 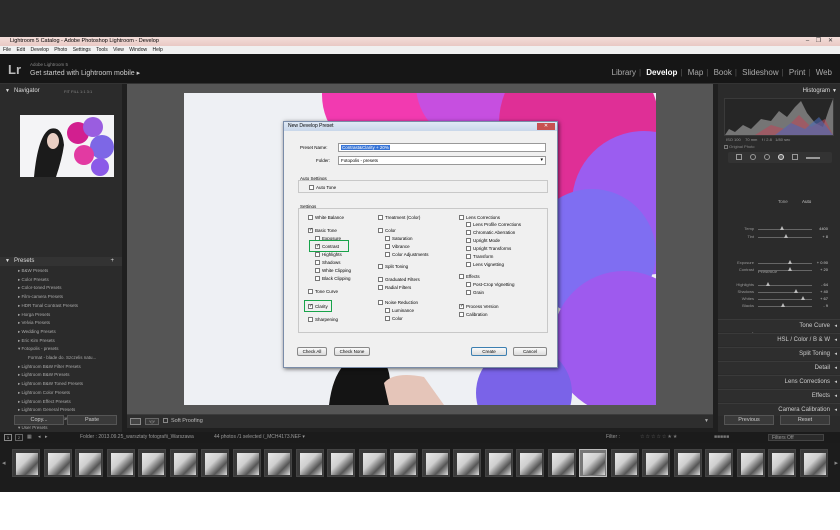 What do you see at coordinates (49, 367) in the screenshot?
I see `preset-item: ▸ Lightroom B&W Filter Presets` at bounding box center [49, 367].